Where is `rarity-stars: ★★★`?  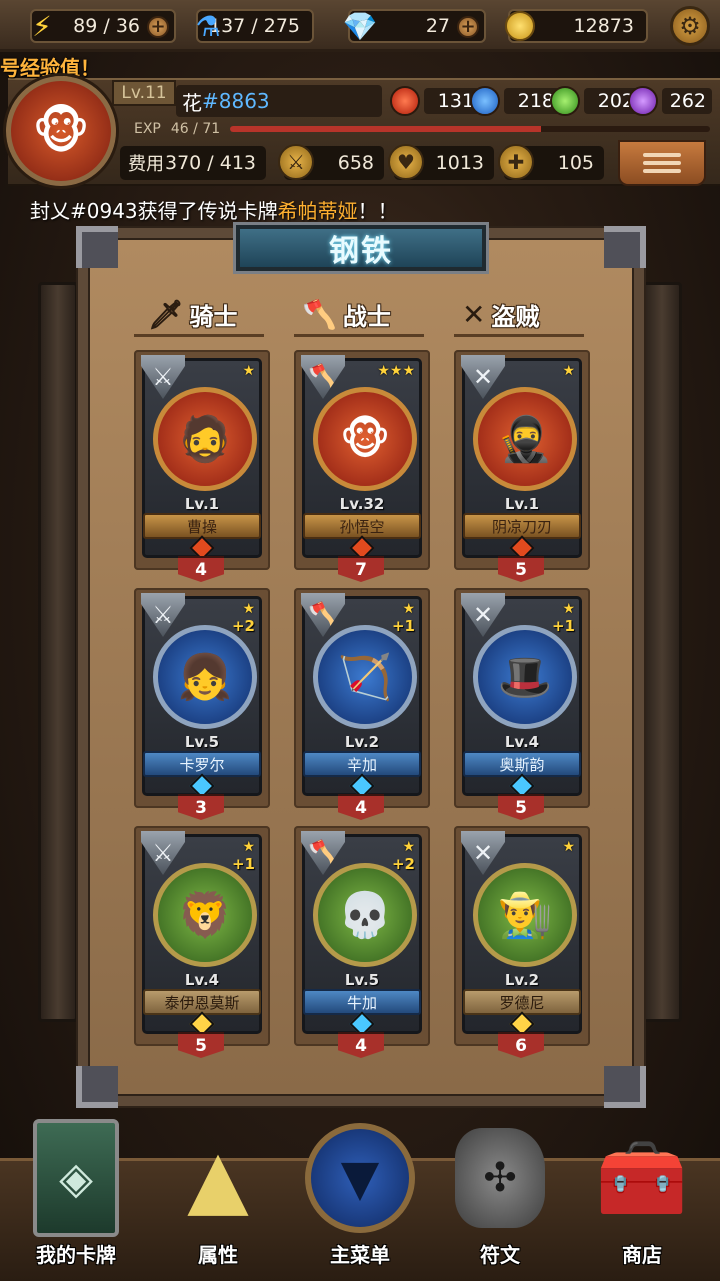 rarity-stars: ★★★ is located at coordinates (396, 371).